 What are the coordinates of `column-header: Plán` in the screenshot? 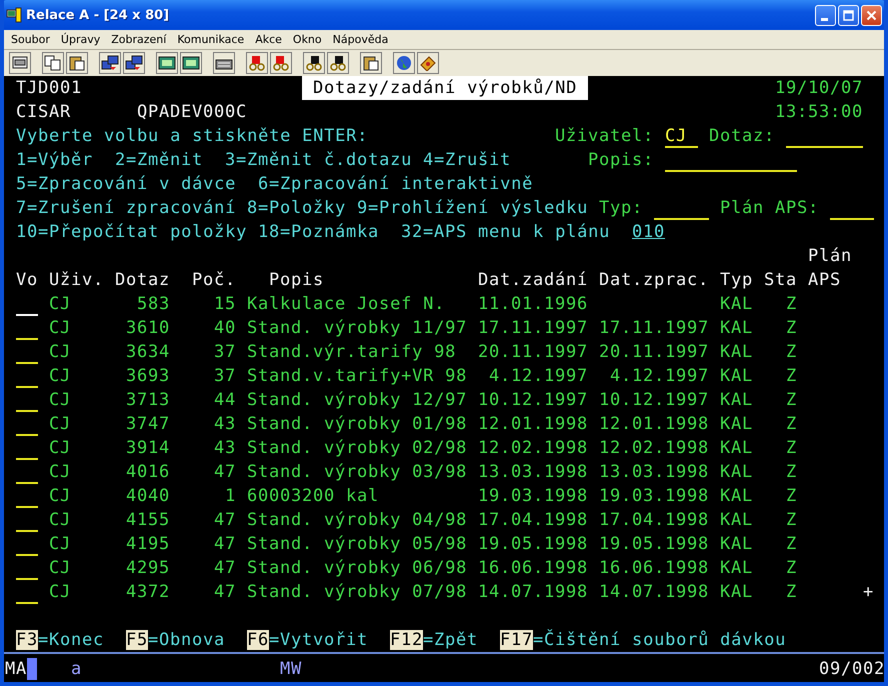 It's located at (830, 256).